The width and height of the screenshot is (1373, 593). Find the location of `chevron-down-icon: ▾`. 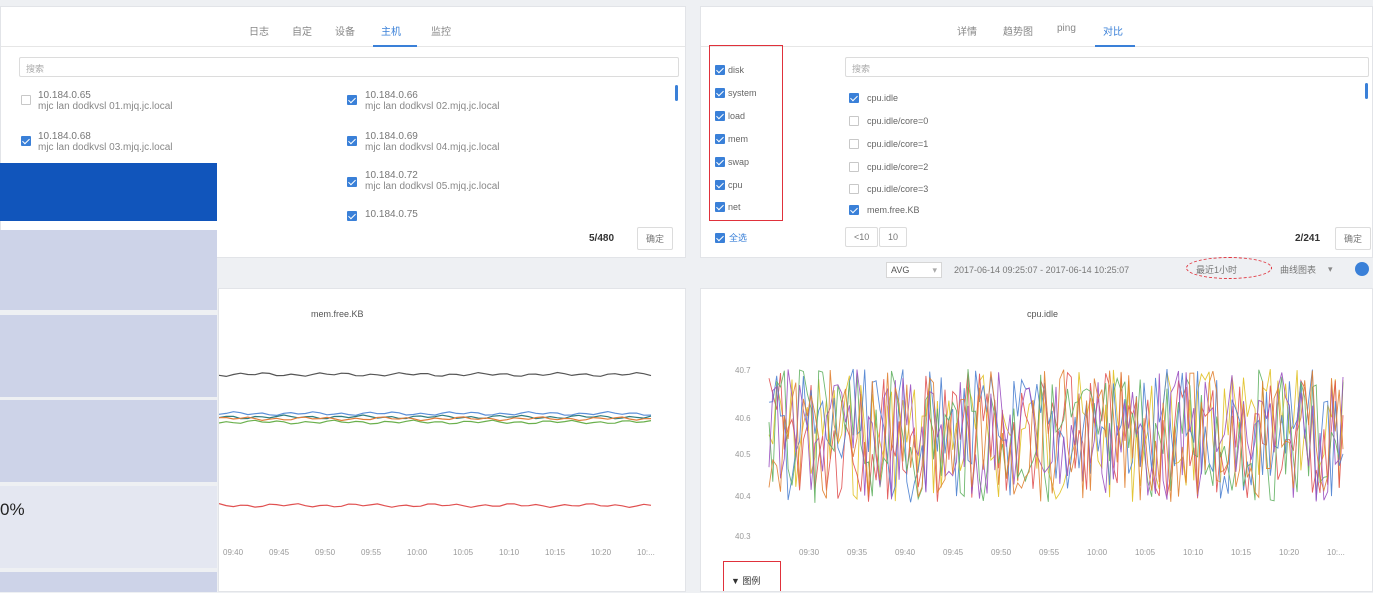

chevron-down-icon: ▾ is located at coordinates (934, 270).